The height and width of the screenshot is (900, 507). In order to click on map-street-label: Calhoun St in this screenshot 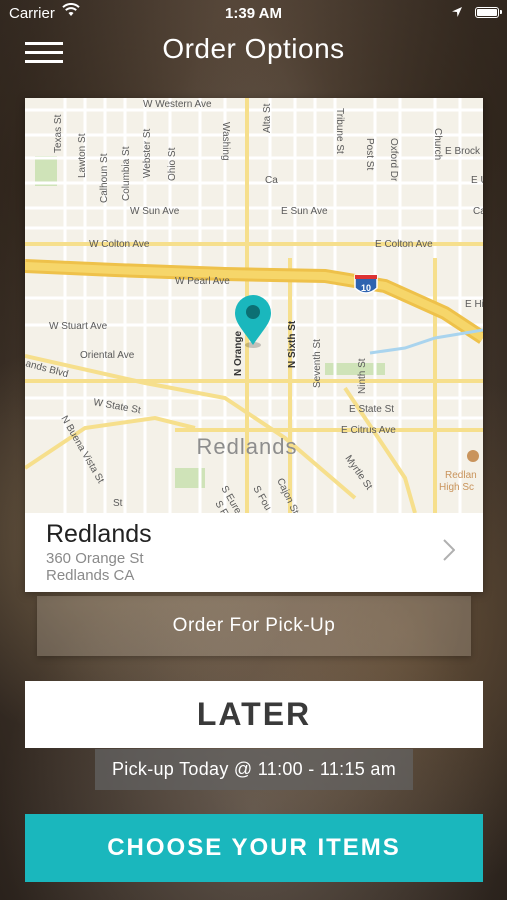, I will do `click(104, 178)`.